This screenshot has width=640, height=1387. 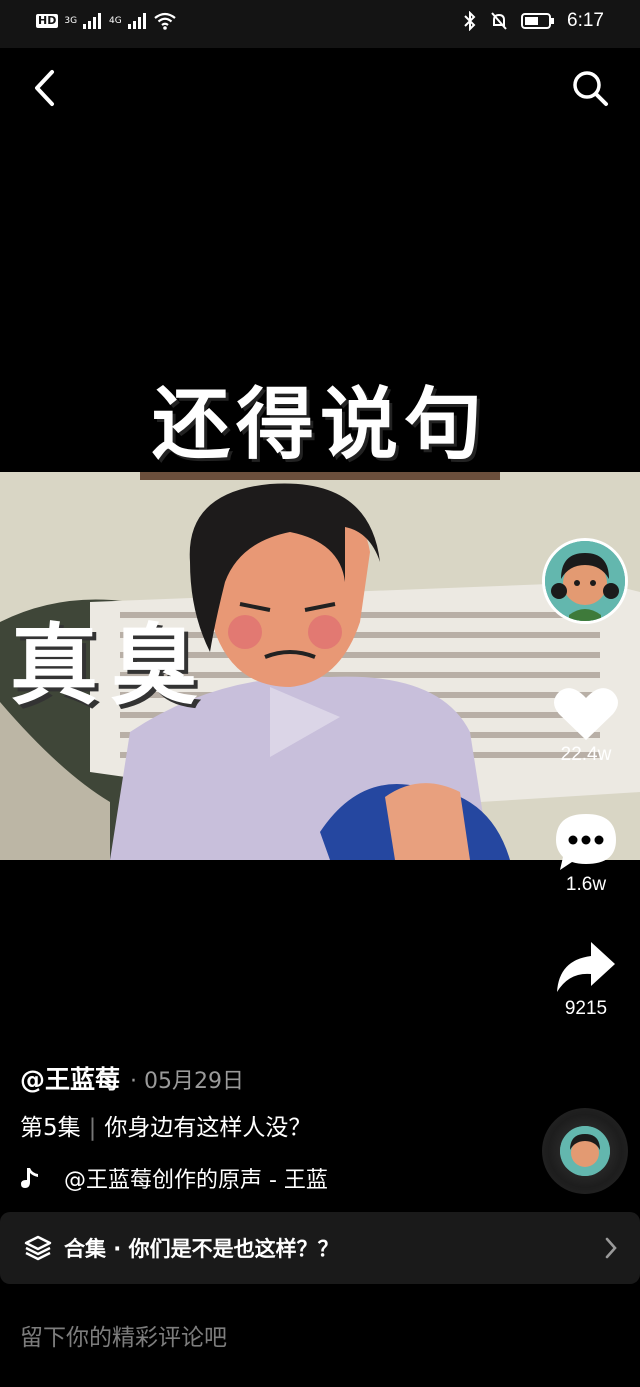 I want to click on collection-bar: 合集 · 你们是不是也这样？？, so click(x=320, y=1248).